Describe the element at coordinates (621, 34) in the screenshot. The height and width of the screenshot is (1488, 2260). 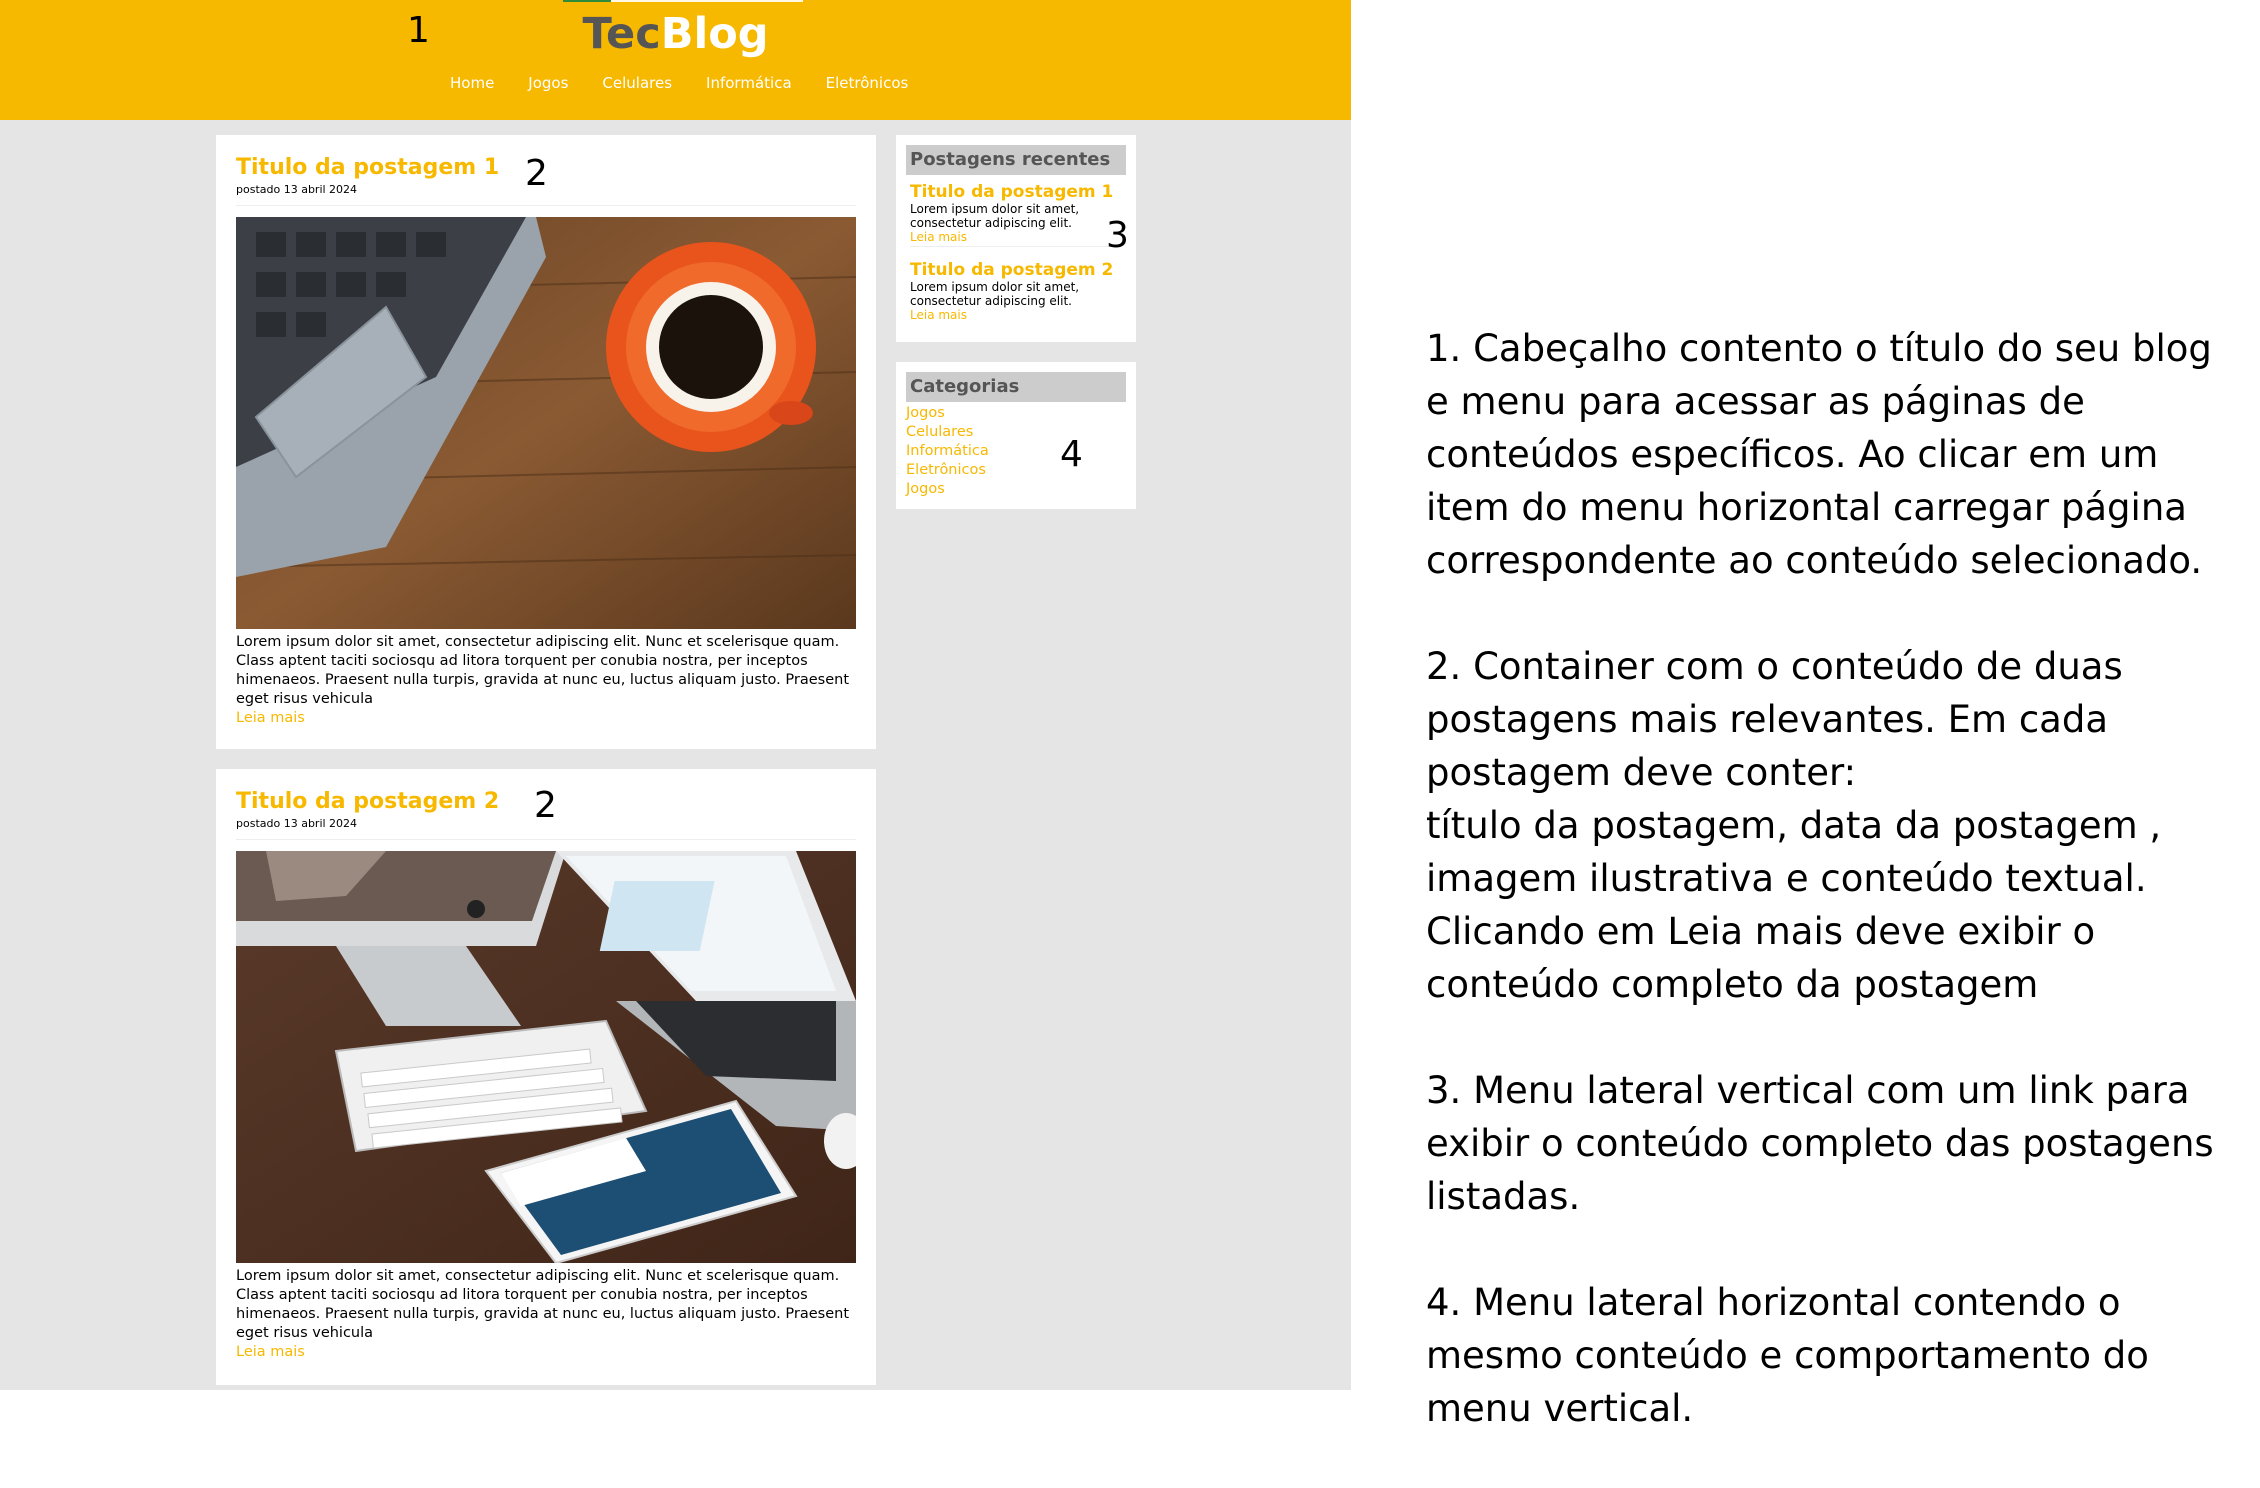
I see `blog-title-tec: Tec` at that location.